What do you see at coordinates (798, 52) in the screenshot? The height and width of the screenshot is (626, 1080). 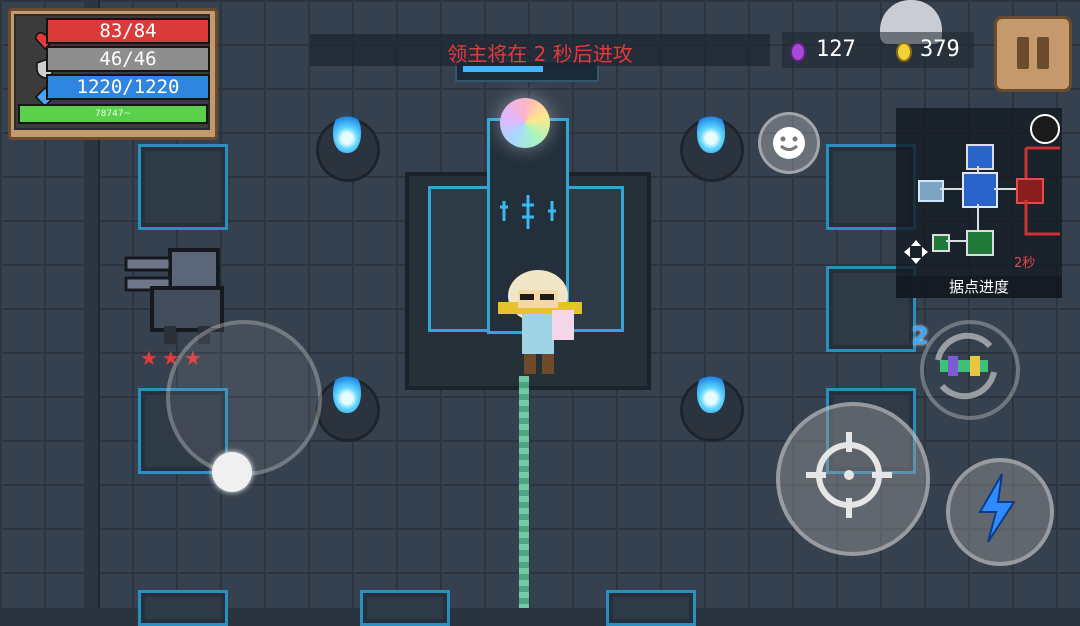 I see `gem-icon` at bounding box center [798, 52].